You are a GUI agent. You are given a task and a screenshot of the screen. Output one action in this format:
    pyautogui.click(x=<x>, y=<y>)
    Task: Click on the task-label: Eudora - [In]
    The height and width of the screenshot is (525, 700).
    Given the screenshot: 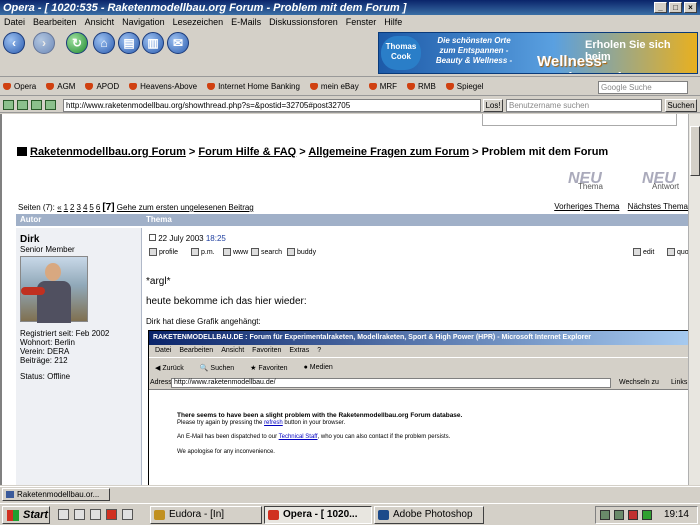 What is the action you would take?
    pyautogui.click(x=197, y=514)
    